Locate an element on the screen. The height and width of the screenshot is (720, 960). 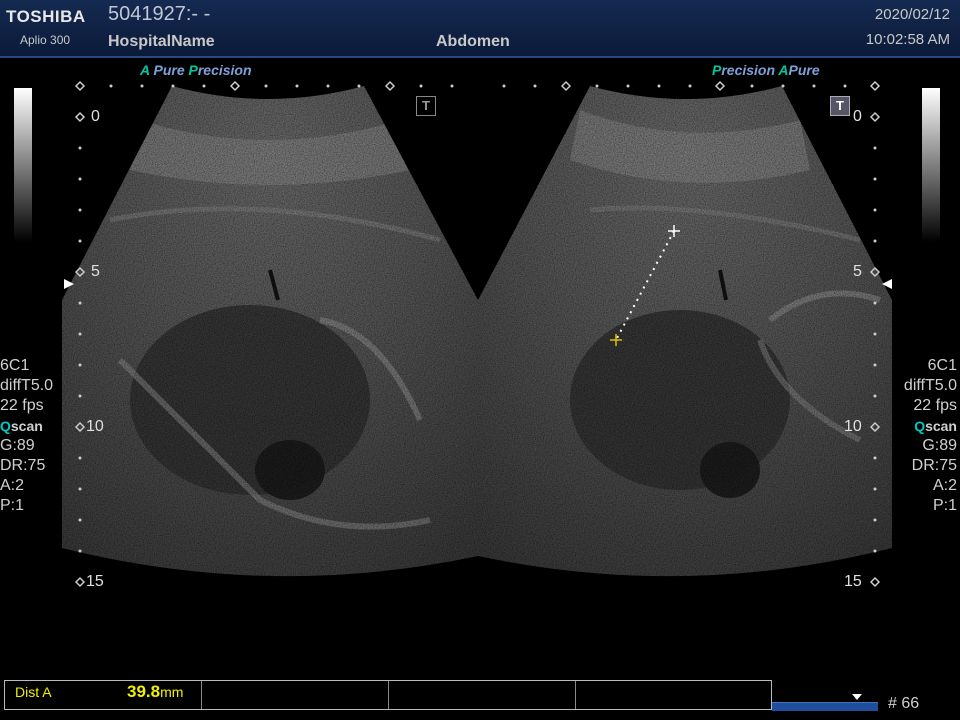
measurement-label: Dist A is located at coordinates (33, 692).